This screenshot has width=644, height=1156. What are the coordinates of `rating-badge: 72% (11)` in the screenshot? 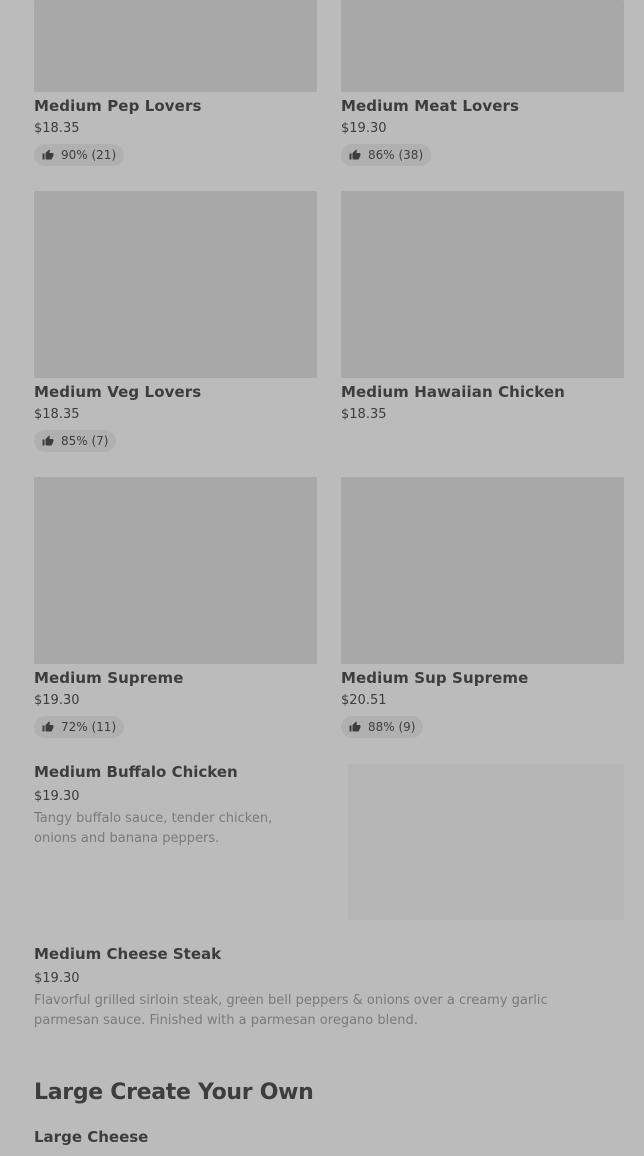 It's located at (79, 727).